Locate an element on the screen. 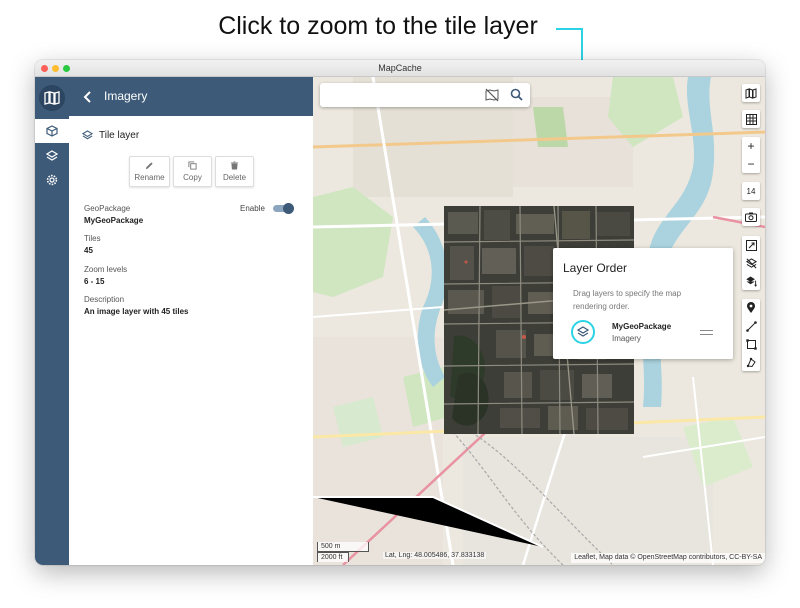 The image size is (800, 608). scale-imperial: 2000 ft is located at coordinates (333, 557).